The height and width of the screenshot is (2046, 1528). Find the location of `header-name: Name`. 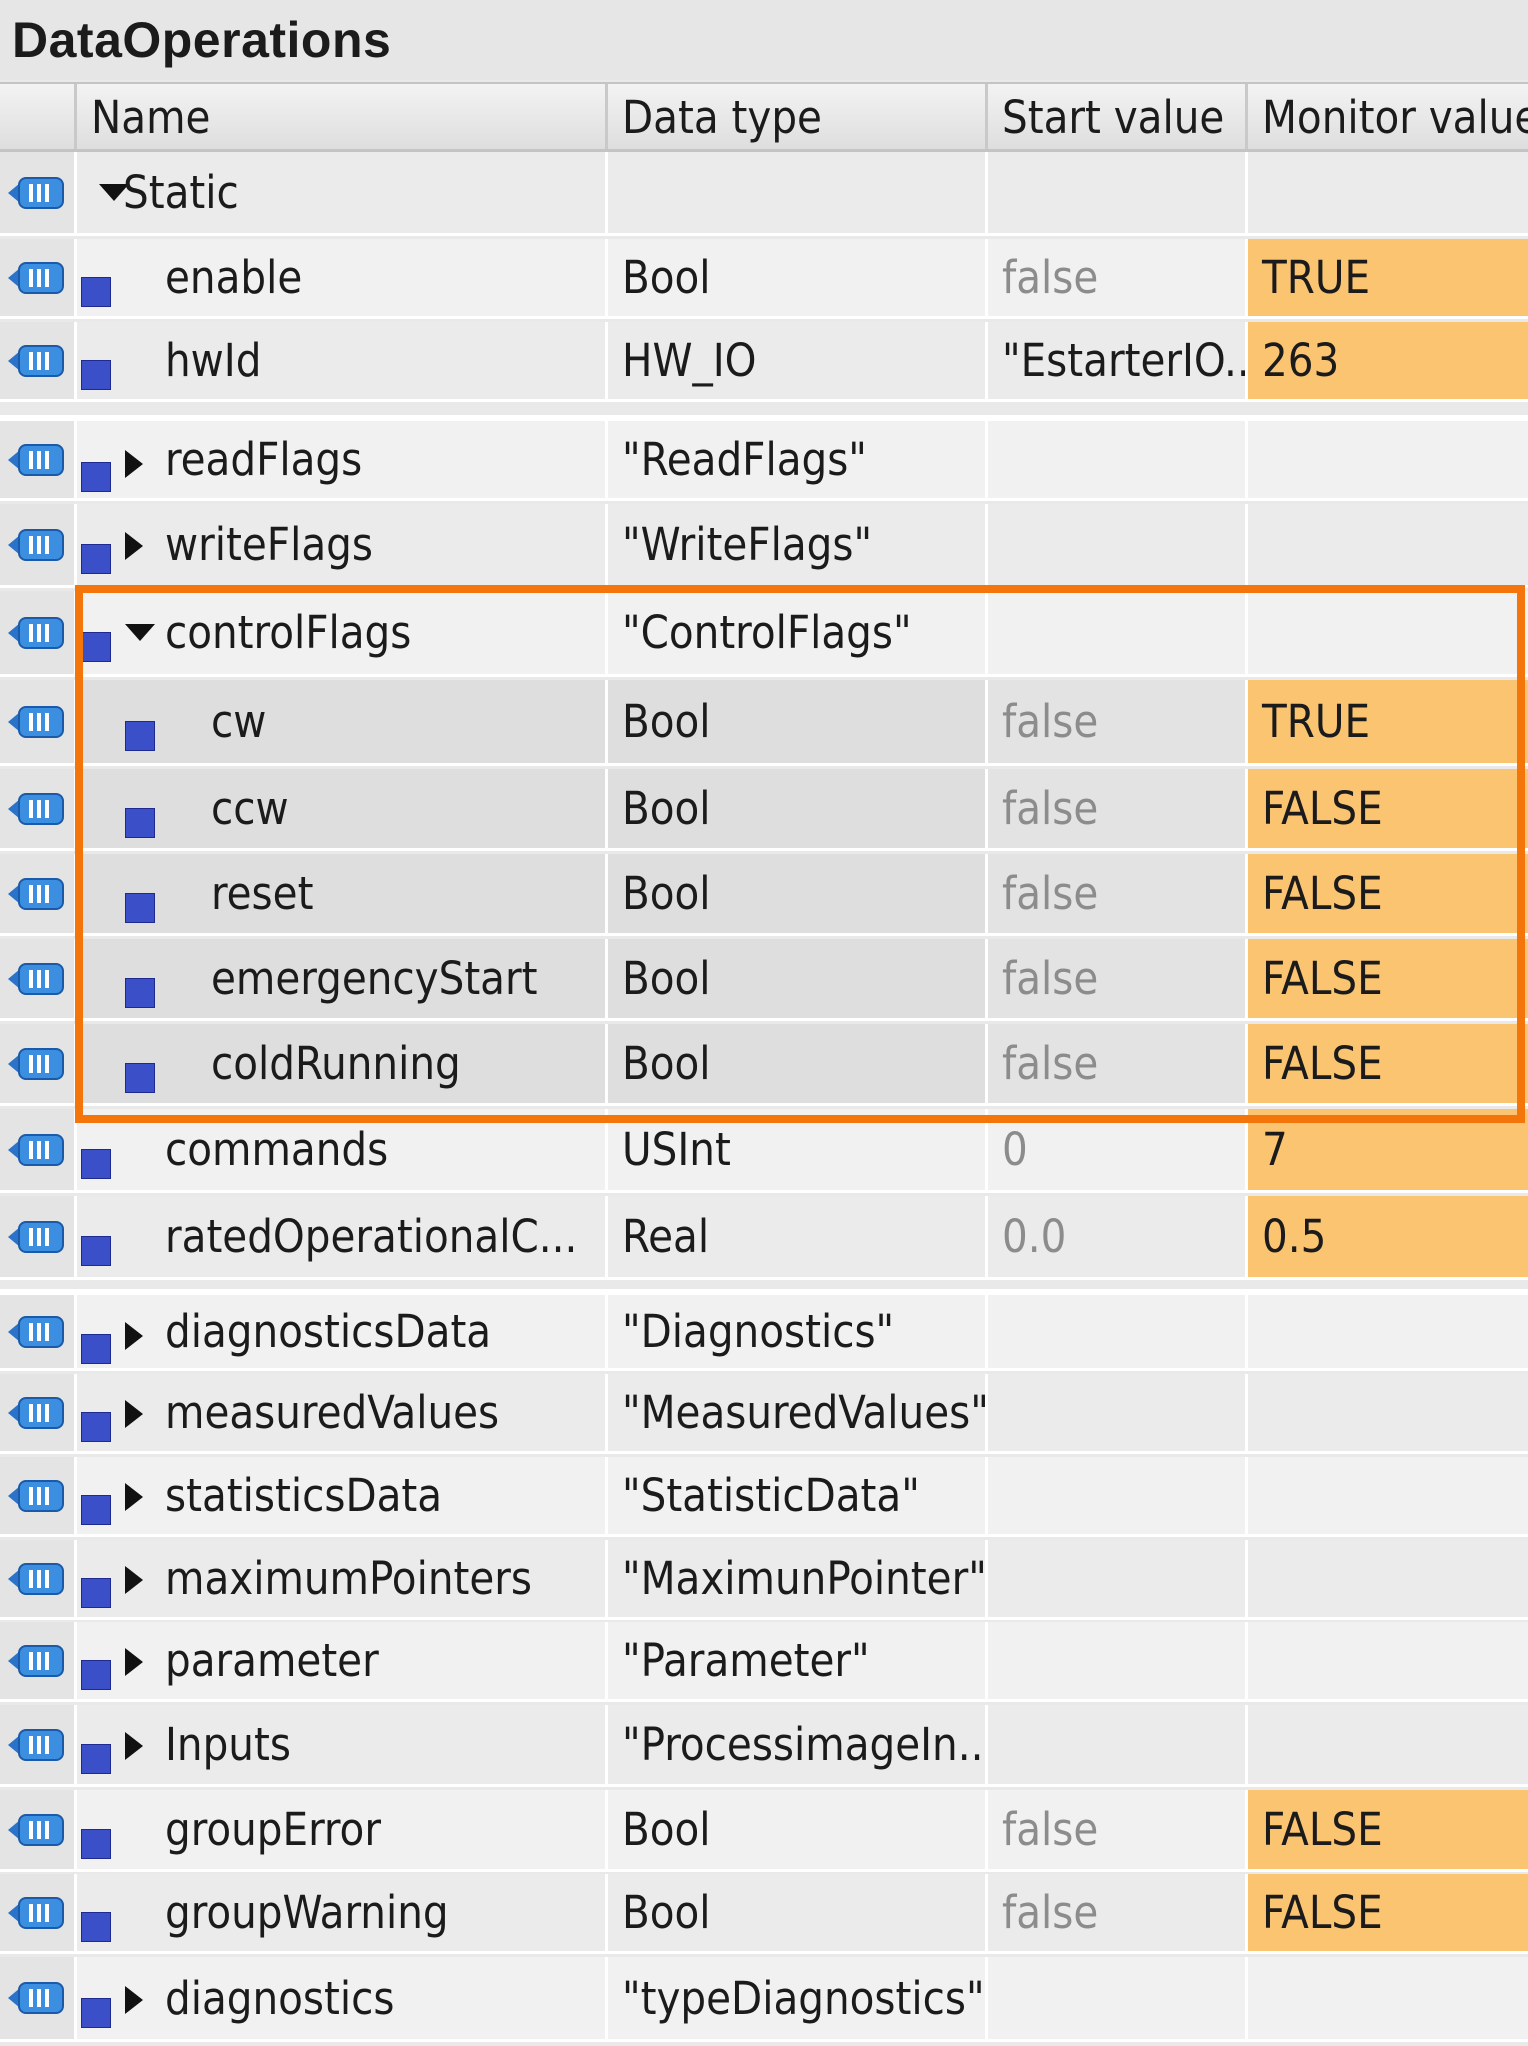

header-name: Name is located at coordinates (339, 116).